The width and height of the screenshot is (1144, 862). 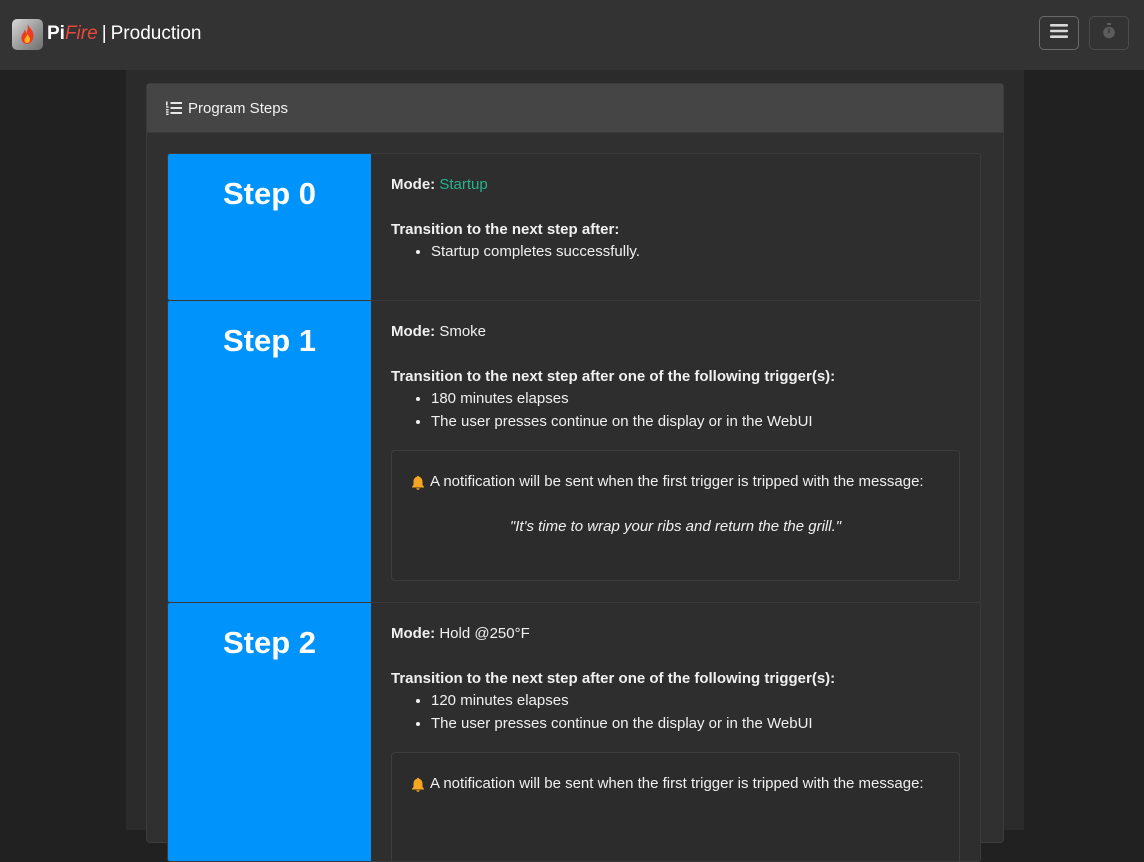 What do you see at coordinates (463, 184) in the screenshot?
I see `mode-value: Startup` at bounding box center [463, 184].